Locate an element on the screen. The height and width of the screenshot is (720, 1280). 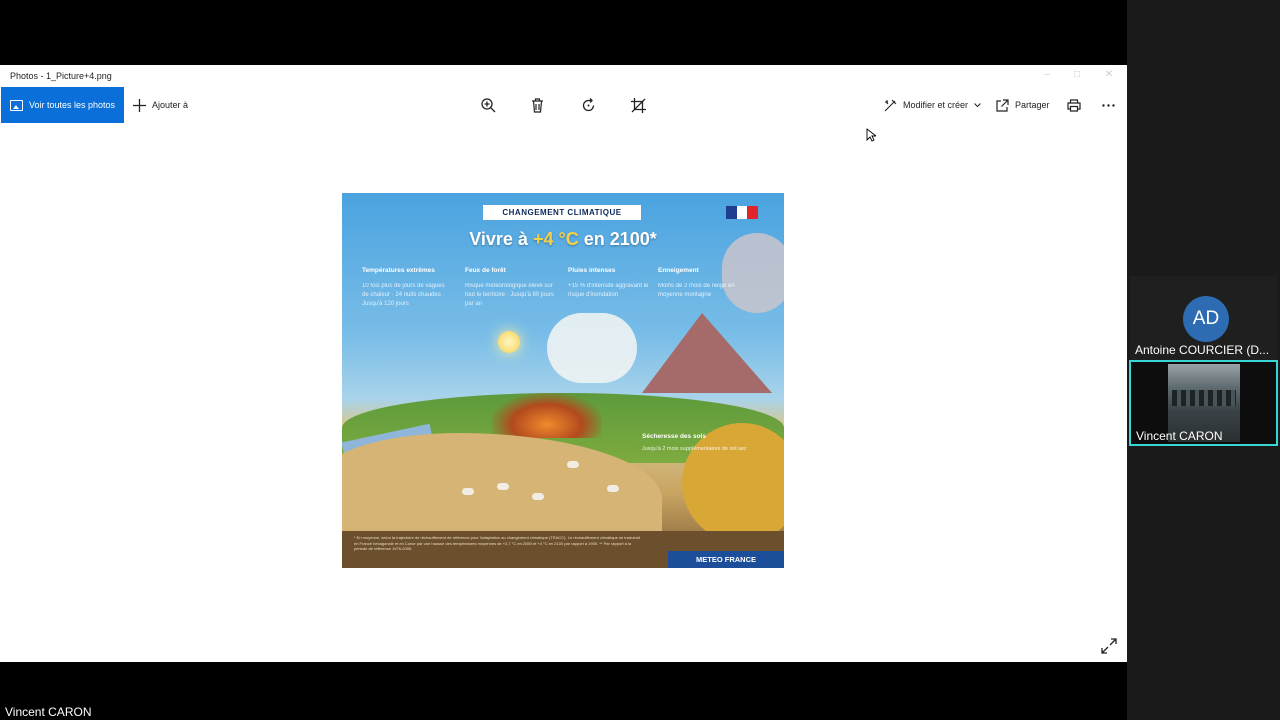
rotate-icon is located at coordinates (588, 104).